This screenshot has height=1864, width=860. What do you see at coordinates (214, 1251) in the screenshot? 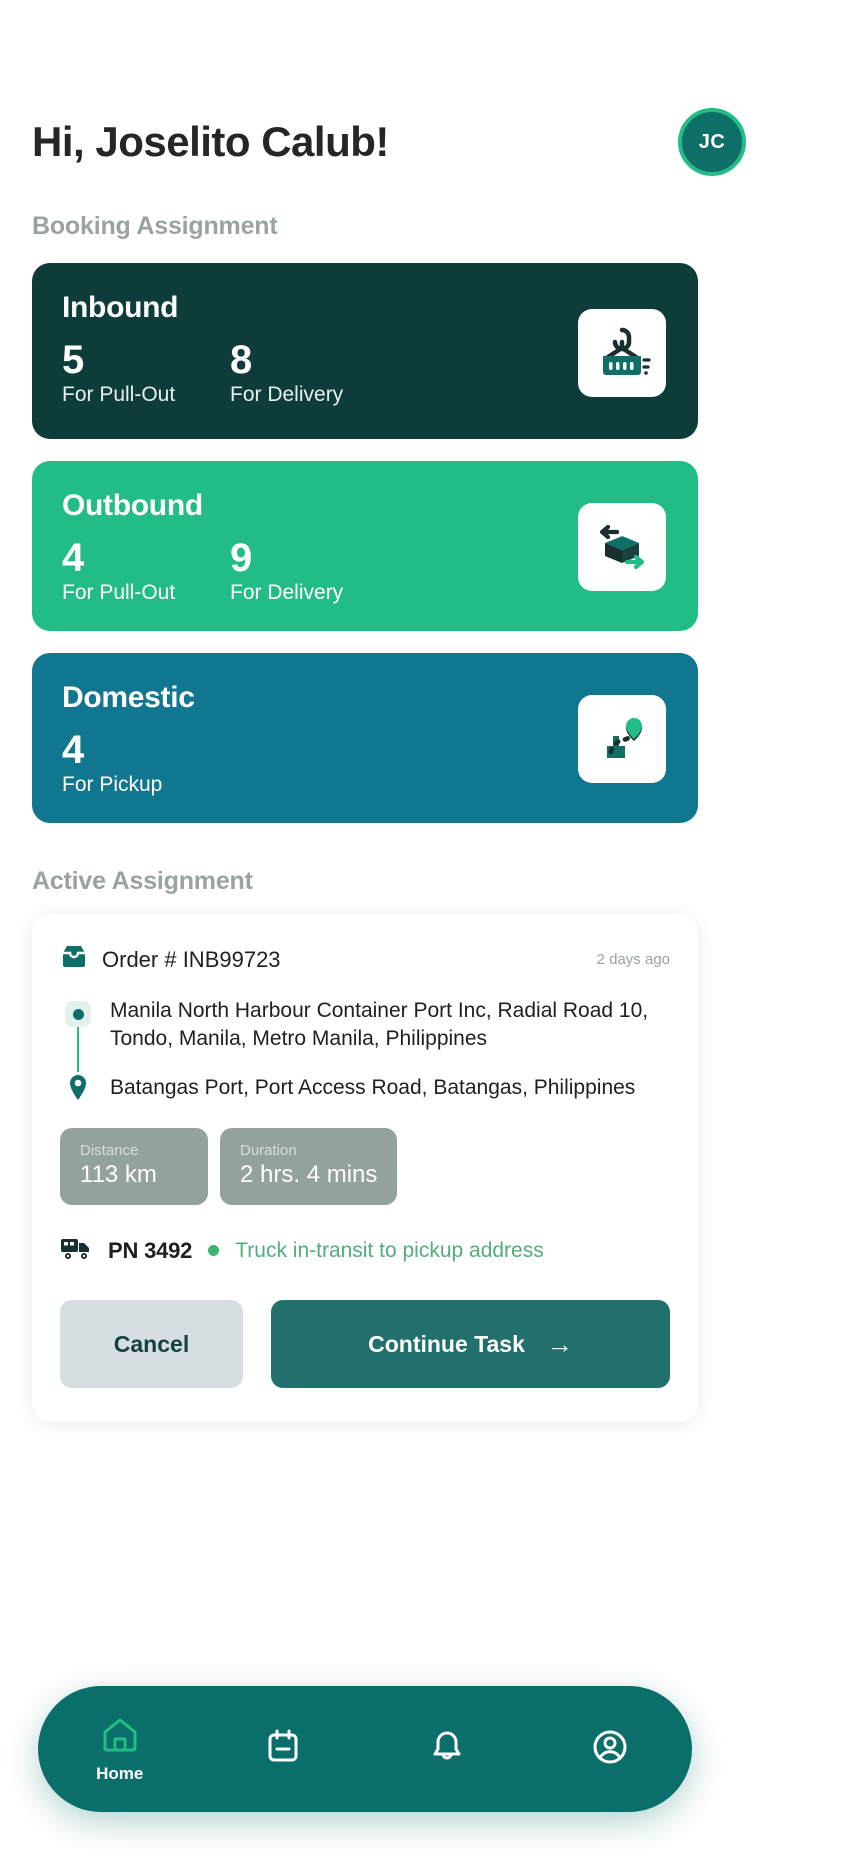
I see `status-dot-icon` at bounding box center [214, 1251].